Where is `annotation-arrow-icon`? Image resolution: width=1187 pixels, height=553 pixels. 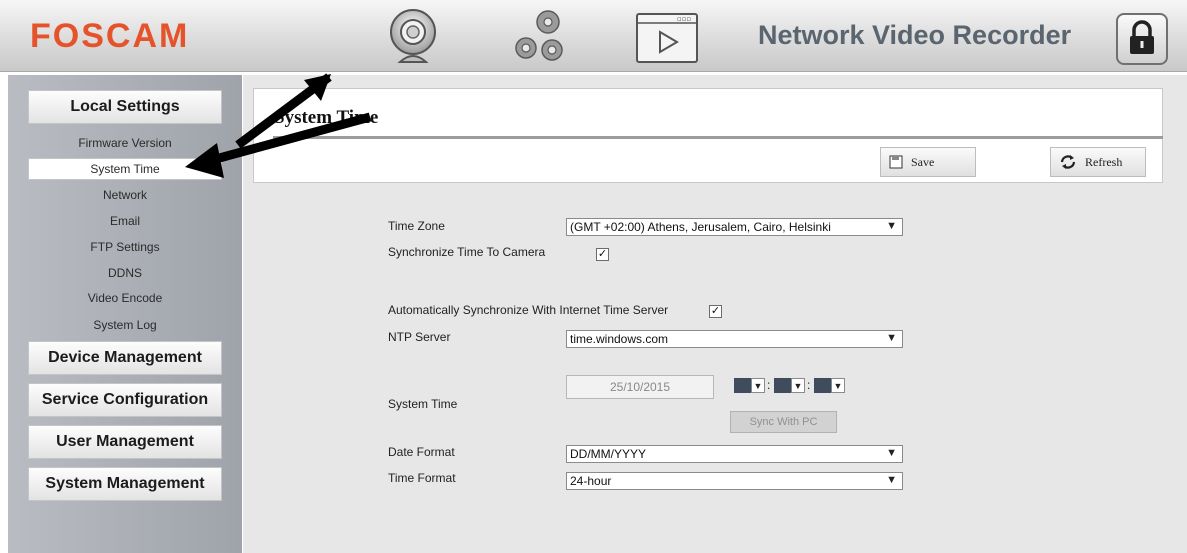 annotation-arrow-icon is located at coordinates (278, 145).